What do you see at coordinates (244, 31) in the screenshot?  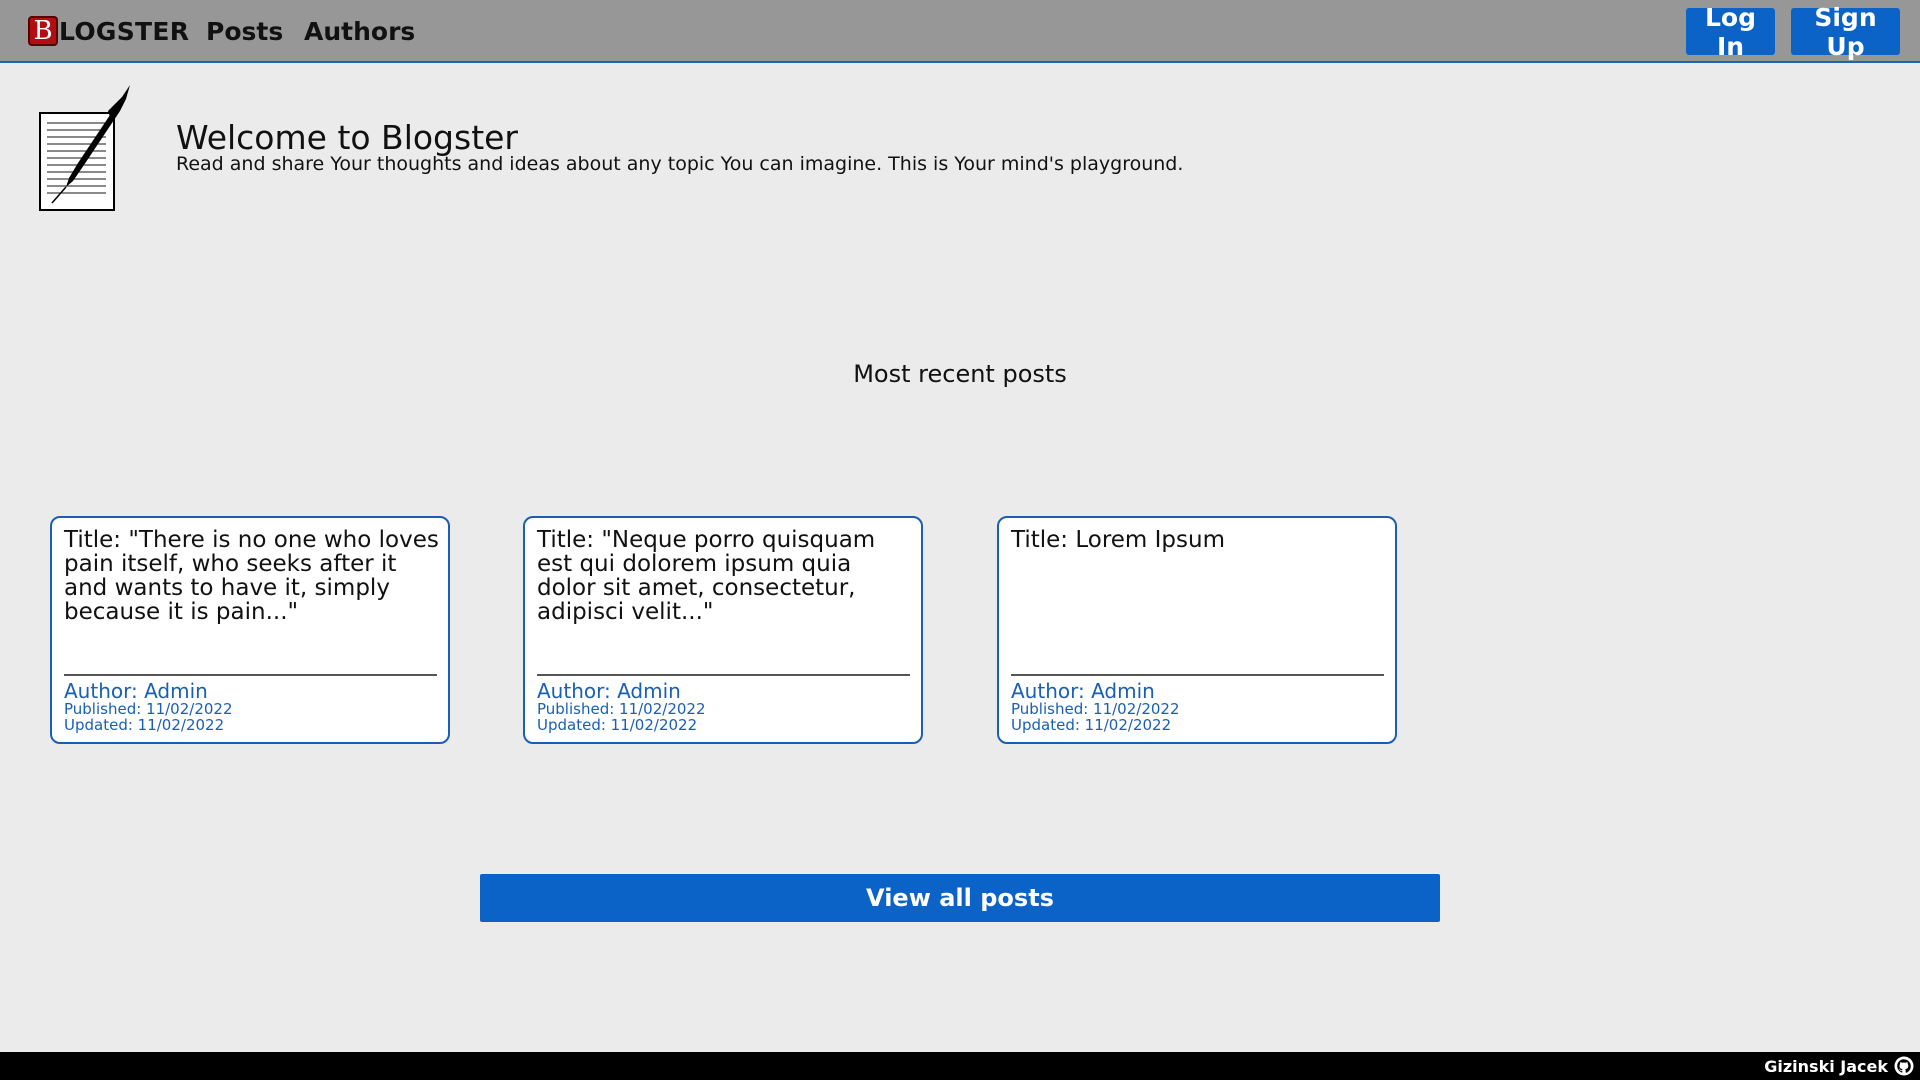 I see `nav-posts-link: Posts` at bounding box center [244, 31].